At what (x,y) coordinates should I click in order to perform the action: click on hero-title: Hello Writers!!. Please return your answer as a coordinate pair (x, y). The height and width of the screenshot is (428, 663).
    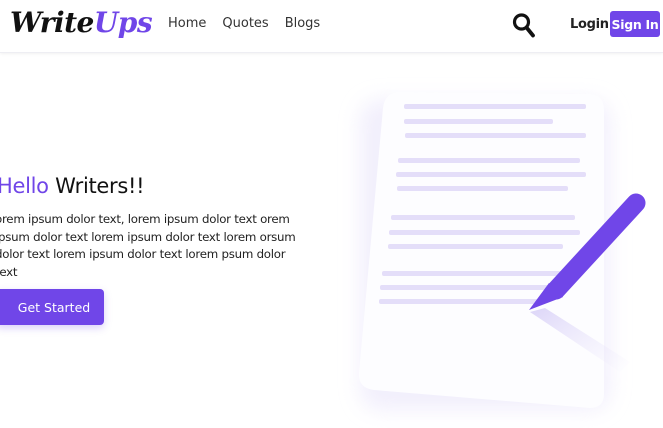
    Looking at the image, I should click on (72, 186).